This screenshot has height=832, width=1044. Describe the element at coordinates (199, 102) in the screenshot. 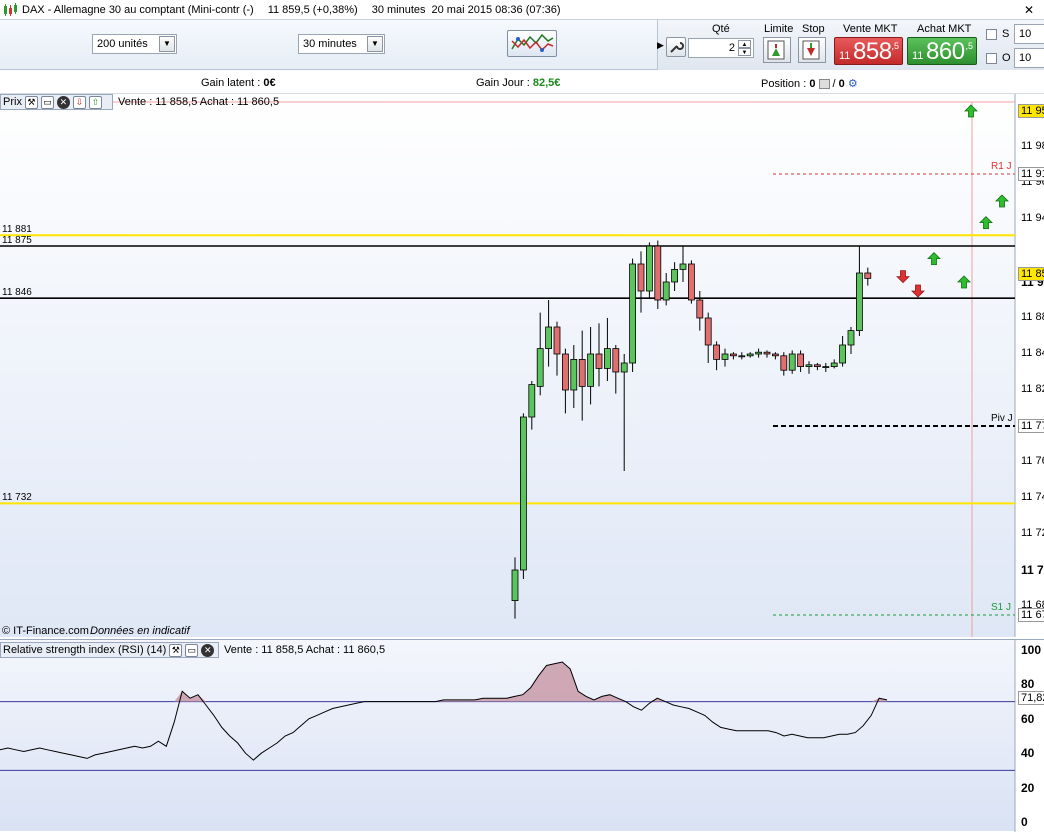

I see `price-panel-quote: Vente : 11 858,5 Achat : 11 860,5` at that location.